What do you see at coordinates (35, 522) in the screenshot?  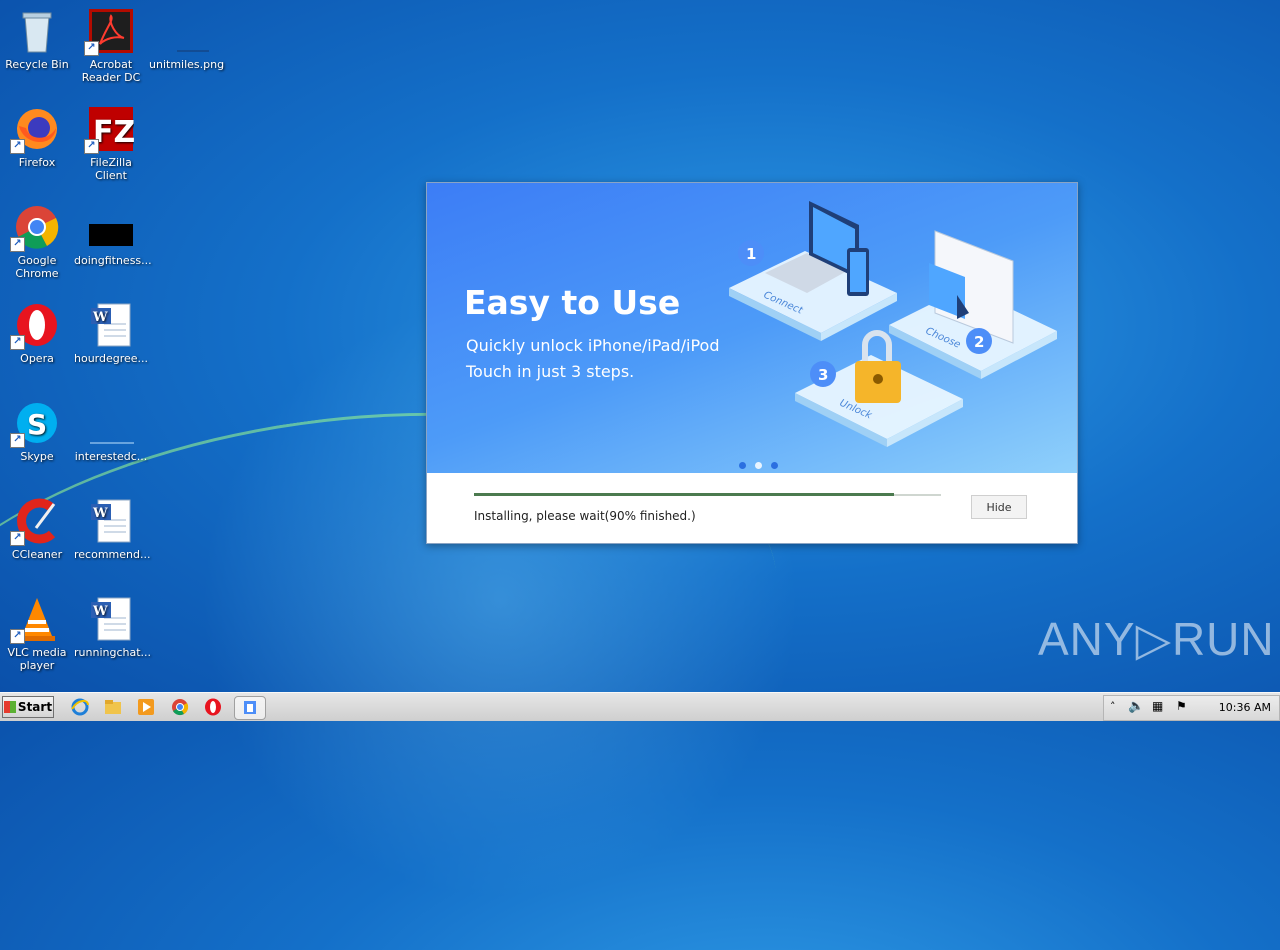 I see `ccleaner-icon: ↗` at bounding box center [35, 522].